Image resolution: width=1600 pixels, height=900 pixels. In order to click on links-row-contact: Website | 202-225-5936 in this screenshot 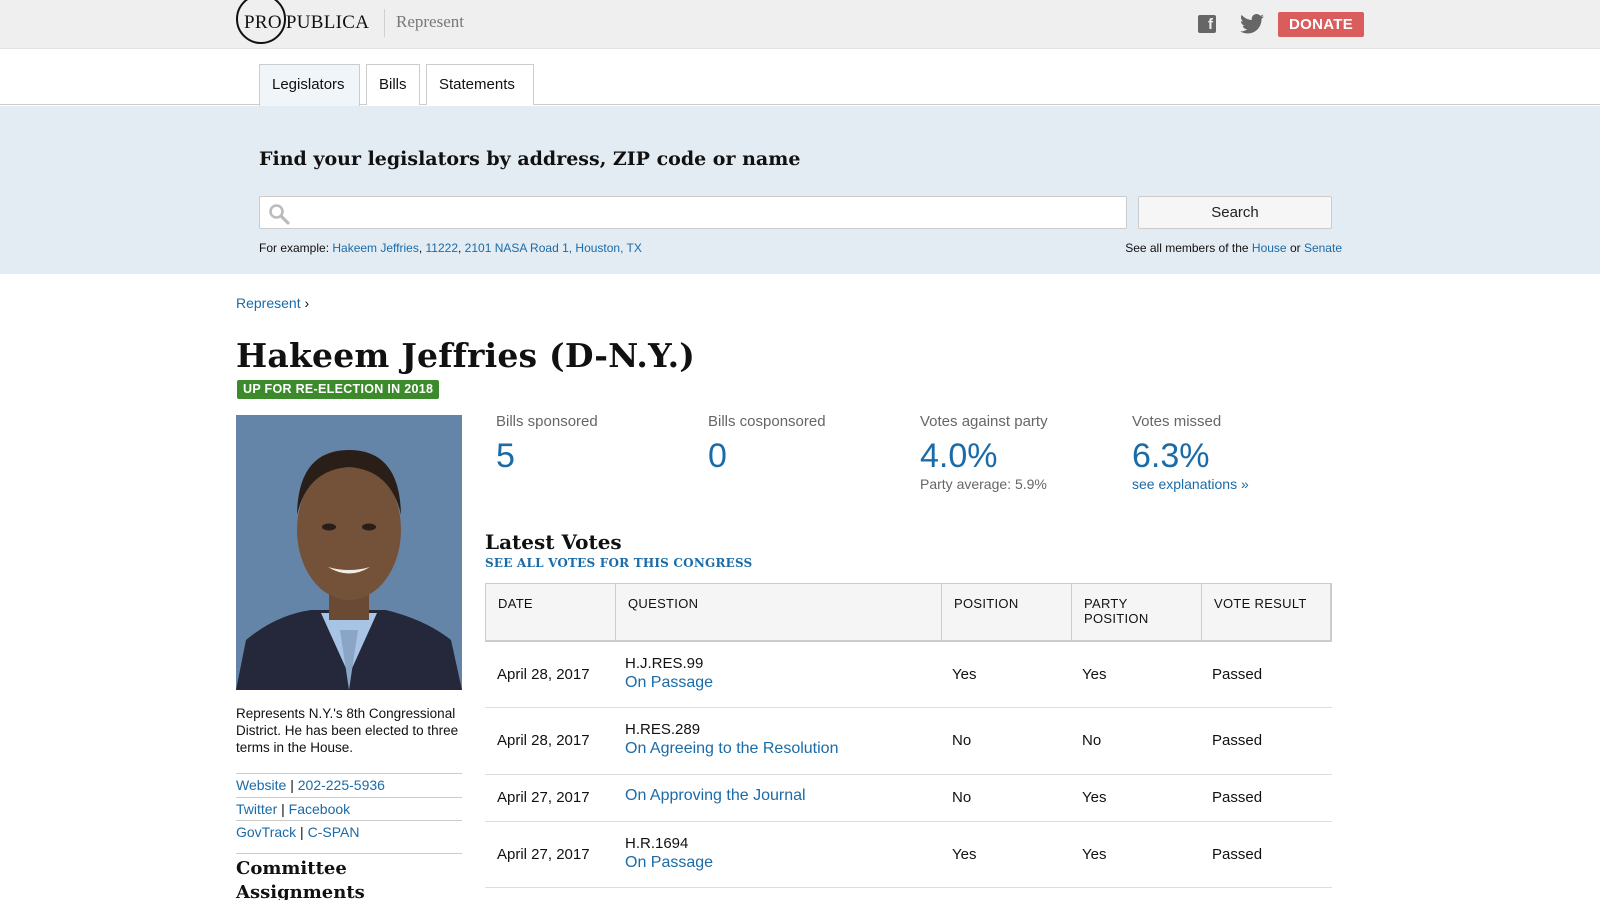, I will do `click(349, 783)`.